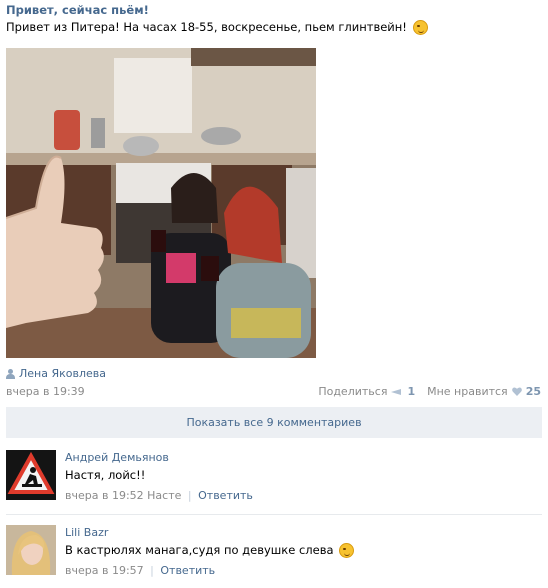 The height and width of the screenshot is (588, 548). What do you see at coordinates (353, 391) in the screenshot?
I see `share-label: Поделиться` at bounding box center [353, 391].